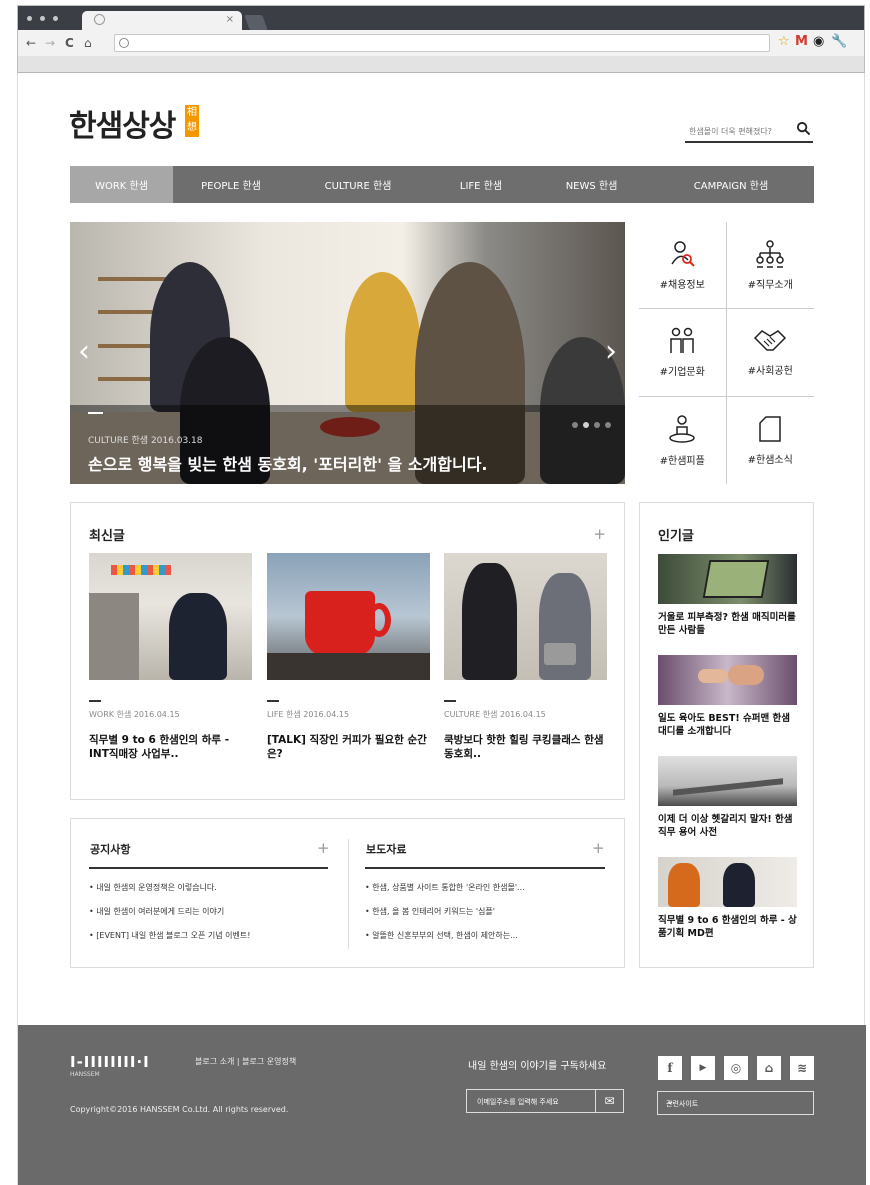 This screenshot has height=1185, width=870. I want to click on email-placeholder: 이메일주소를 입력해 주세요, so click(518, 1102).